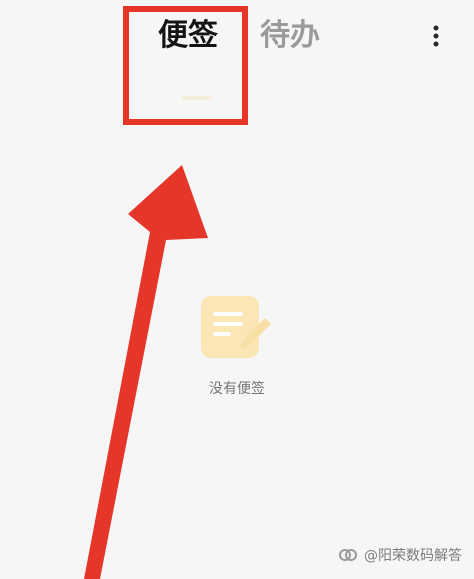 The height and width of the screenshot is (579, 474). Describe the element at coordinates (188, 36) in the screenshot. I see `tab-notes: 便签` at that location.